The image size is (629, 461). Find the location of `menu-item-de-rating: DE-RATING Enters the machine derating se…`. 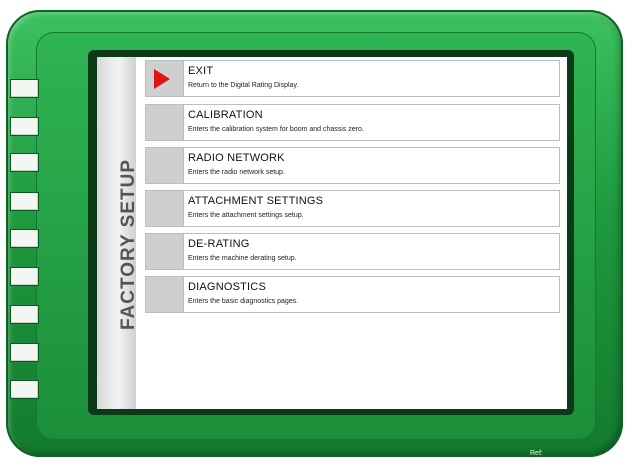

menu-item-de-rating: DE-RATING Enters the machine derating se… is located at coordinates (352, 251).